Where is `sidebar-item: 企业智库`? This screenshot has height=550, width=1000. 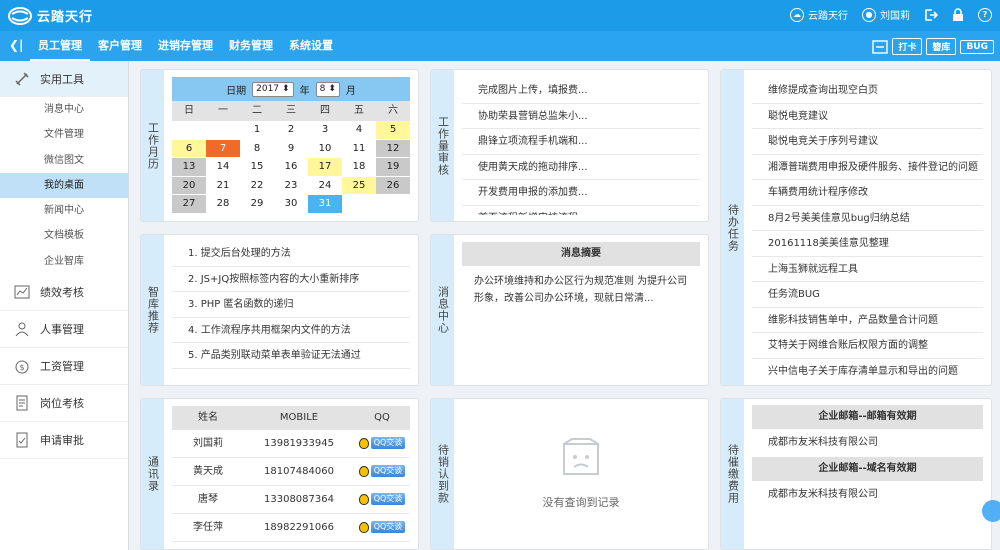 sidebar-item: 企业智库 is located at coordinates (64, 261).